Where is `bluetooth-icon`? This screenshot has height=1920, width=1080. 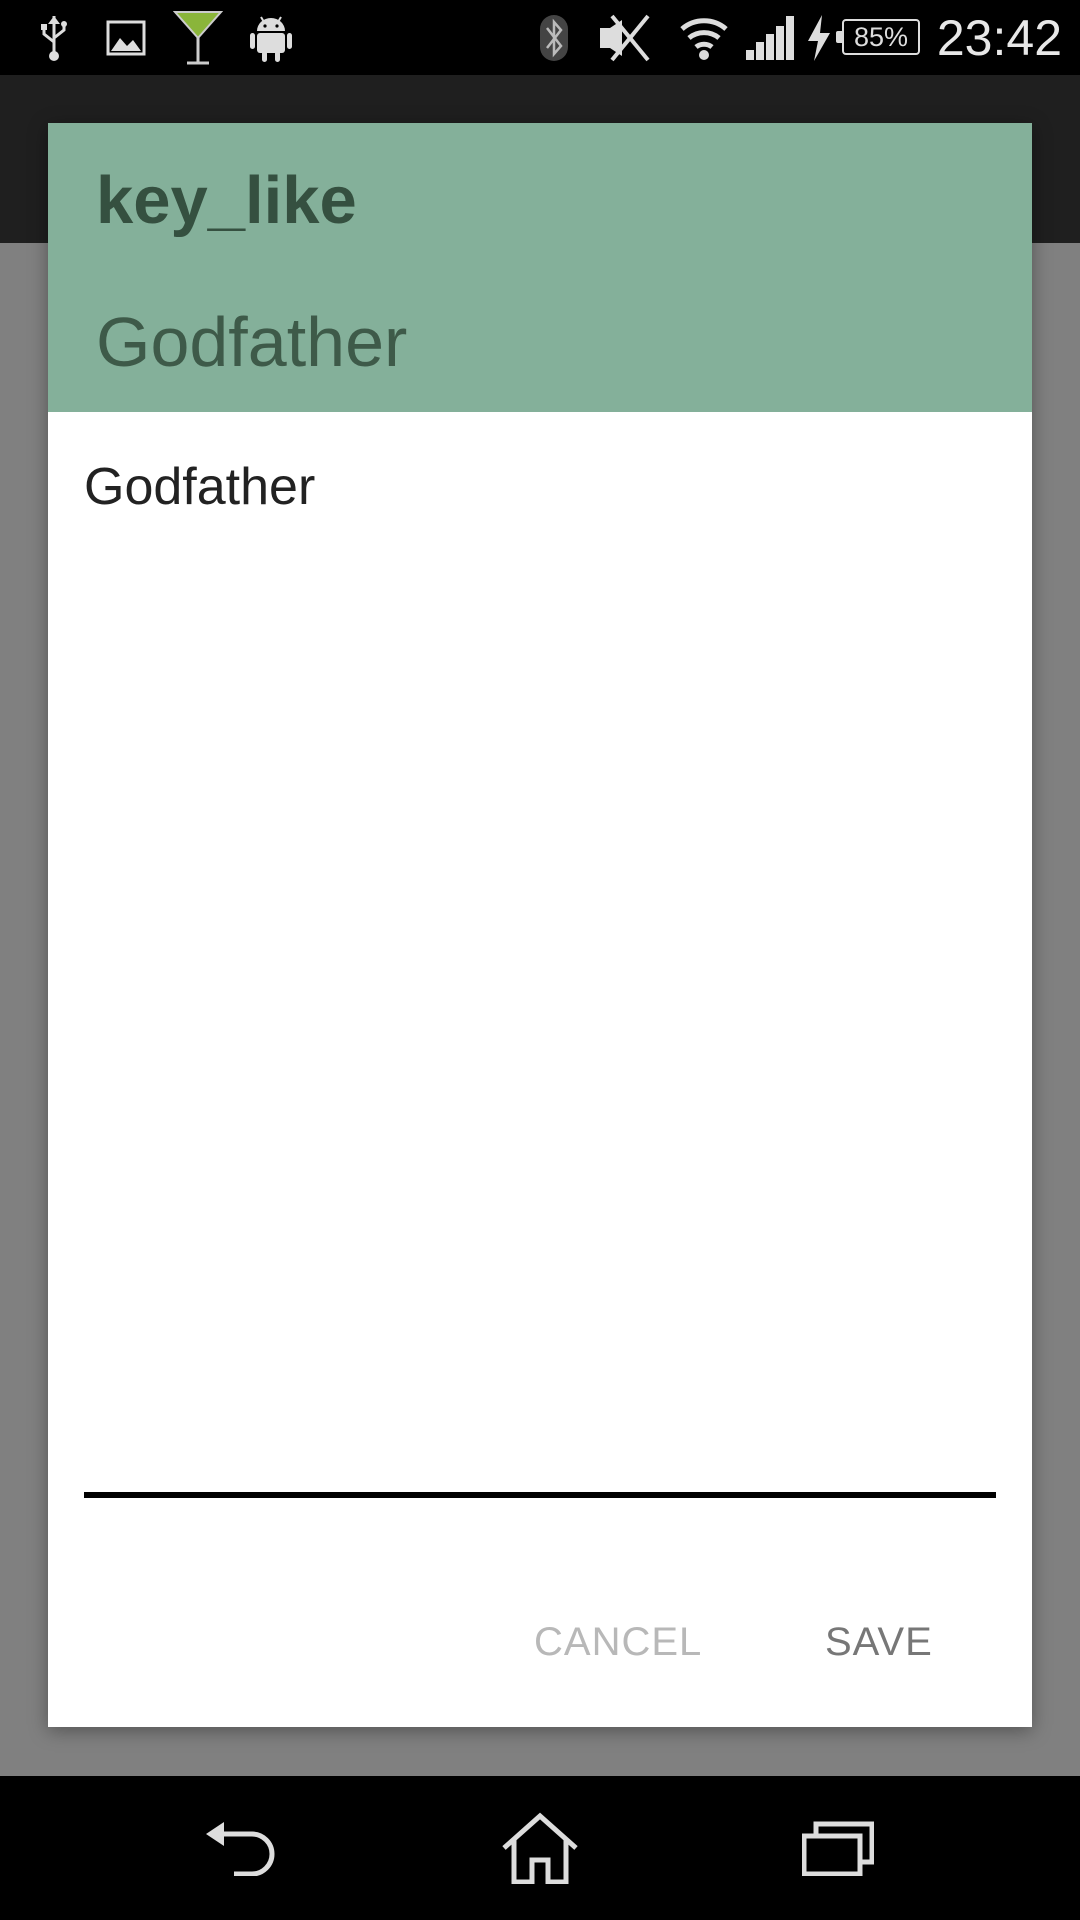
bluetooth-icon is located at coordinates (554, 38).